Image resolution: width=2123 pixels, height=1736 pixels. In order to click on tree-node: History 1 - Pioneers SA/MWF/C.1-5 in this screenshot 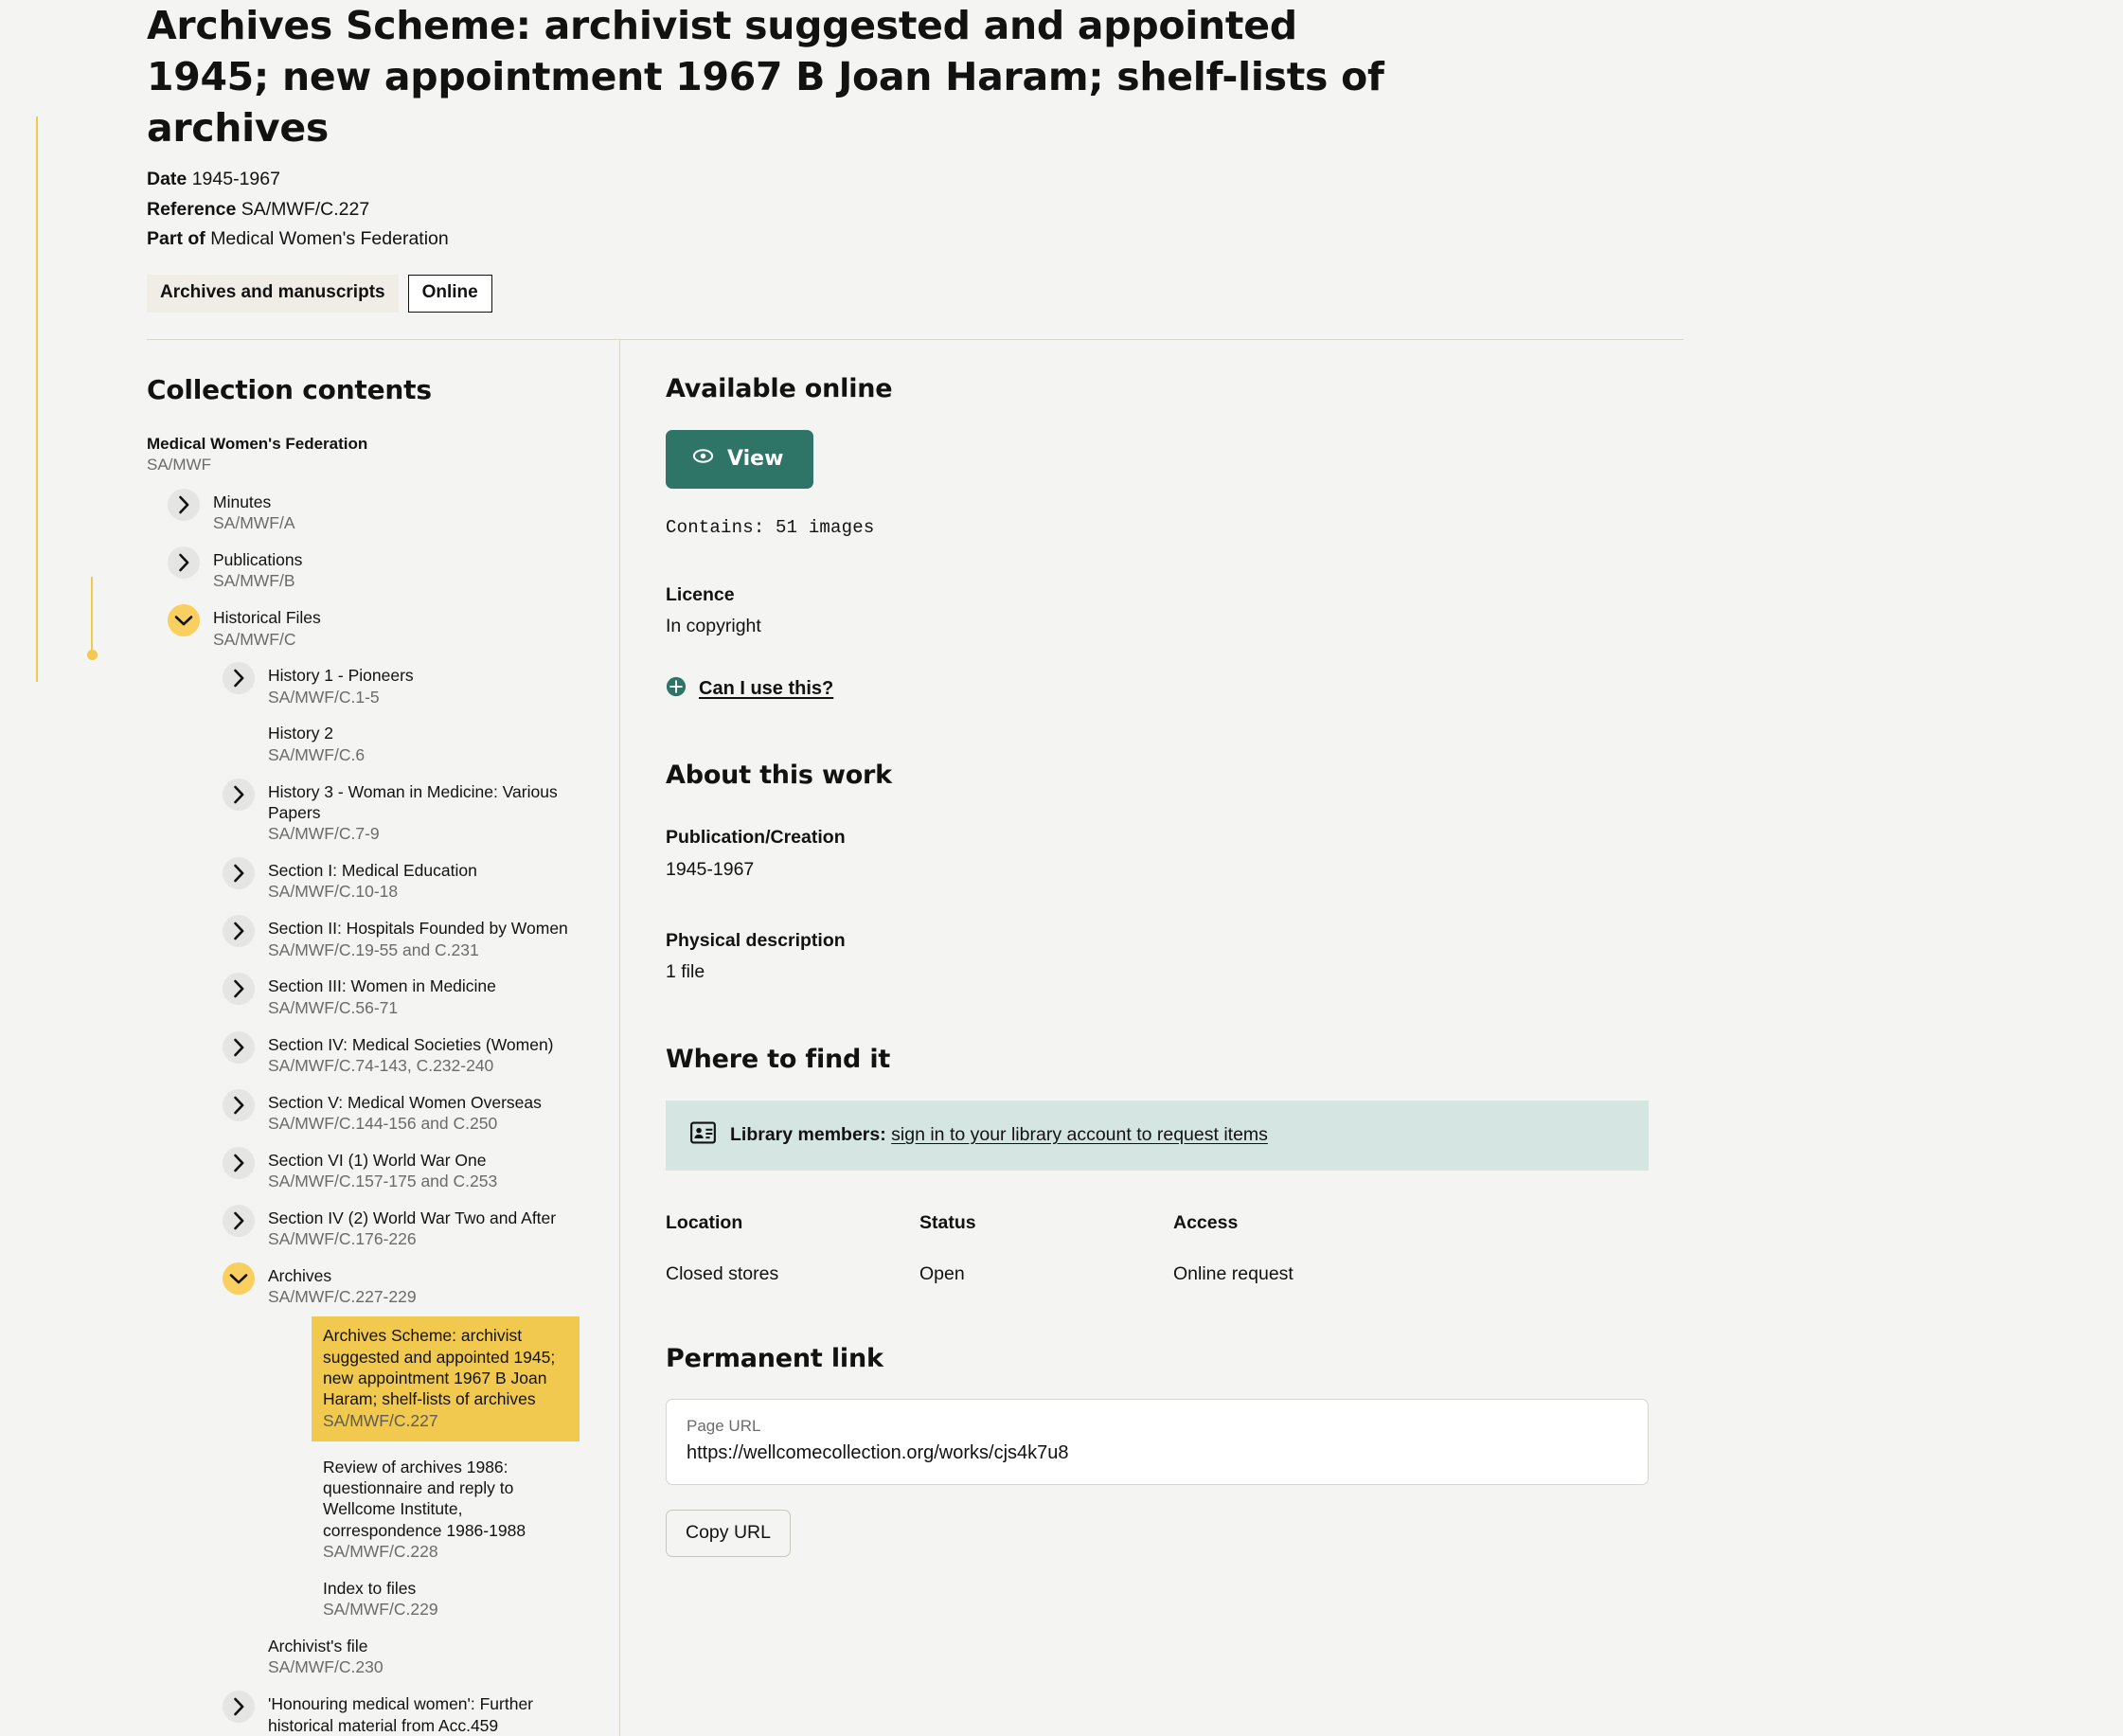, I will do `click(363, 684)`.